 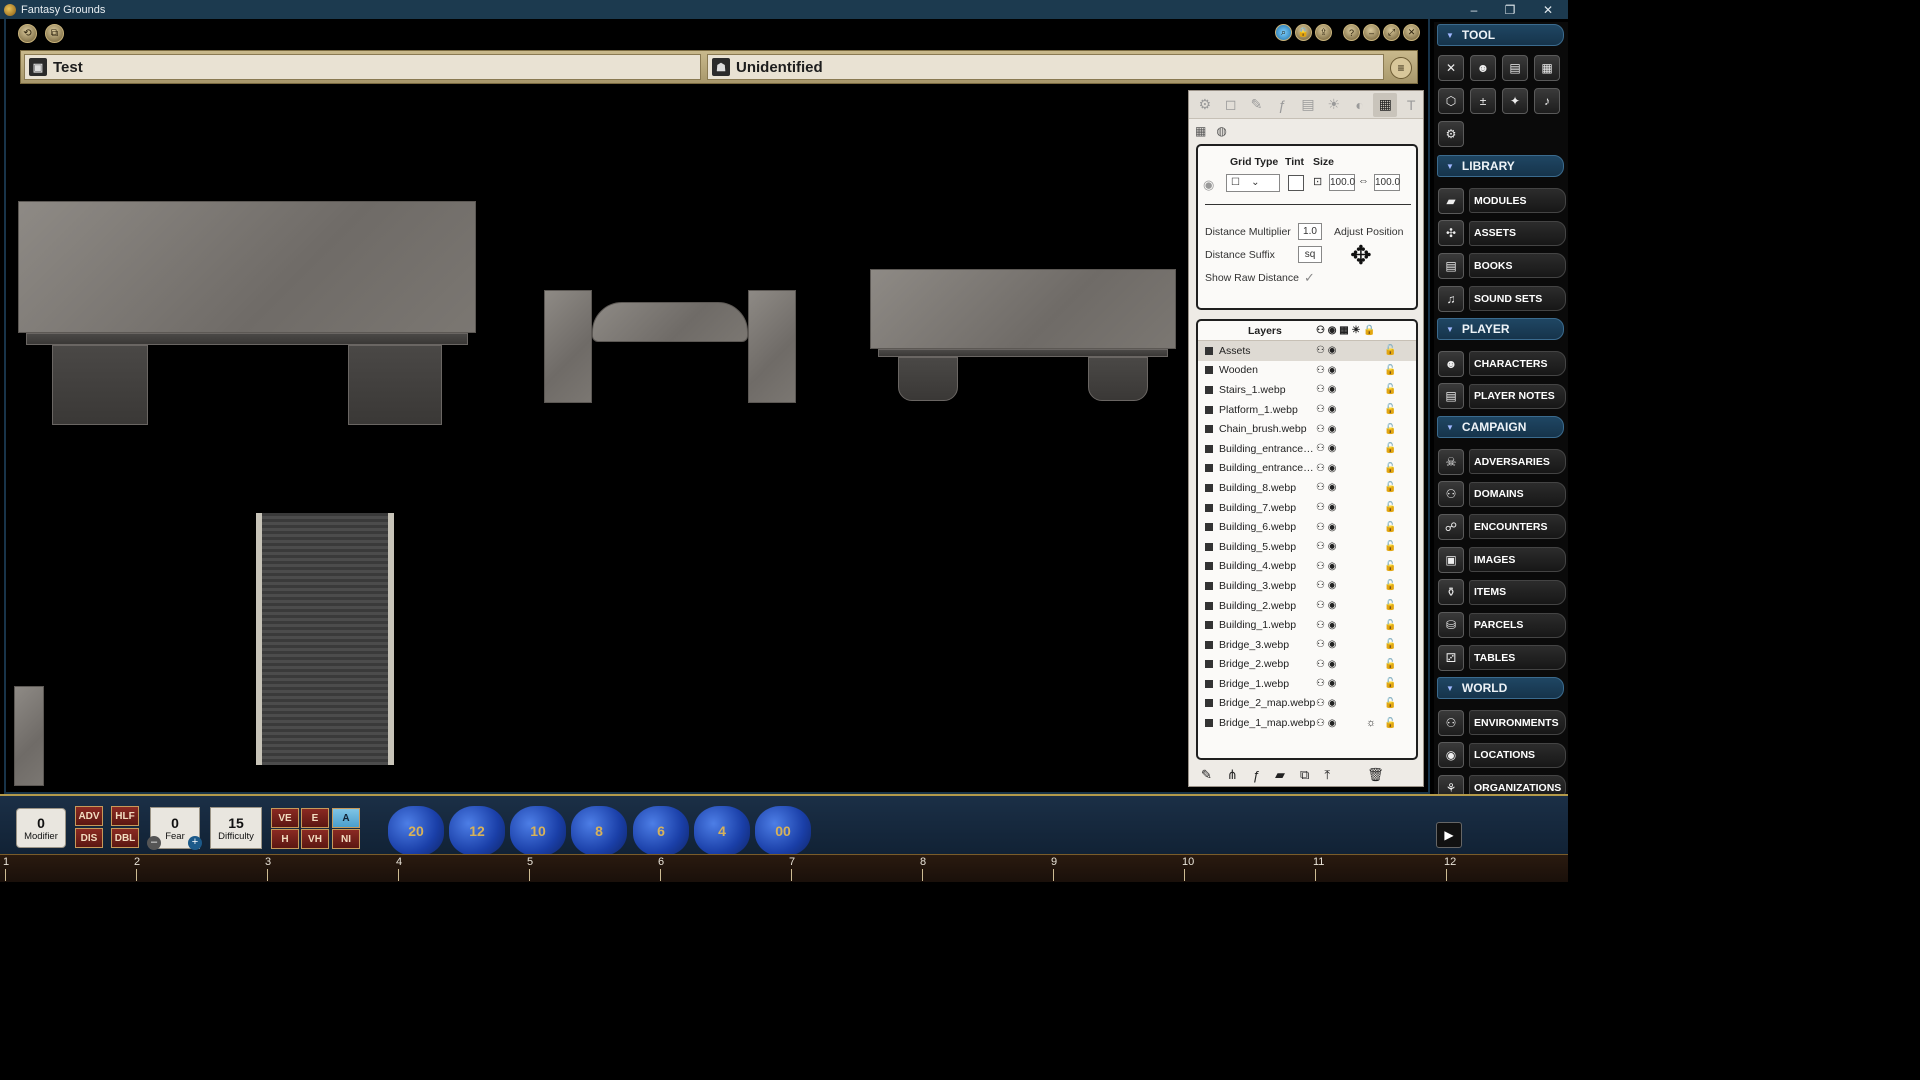 I want to click on section-player: ▼ PLAYER, so click(x=1500, y=329).